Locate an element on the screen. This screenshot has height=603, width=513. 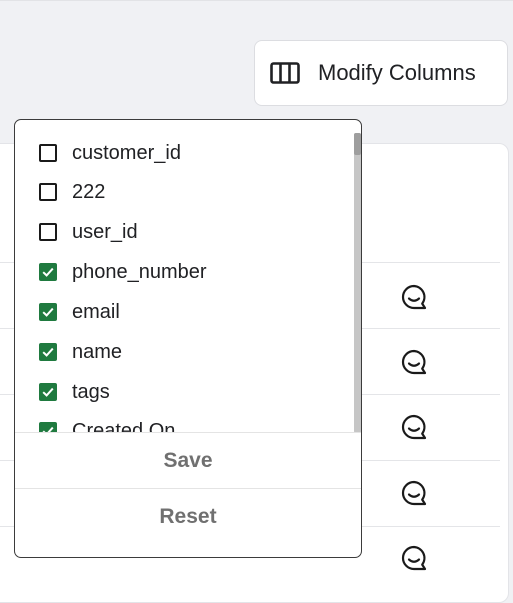
column-option-email: email is located at coordinates (185, 312).